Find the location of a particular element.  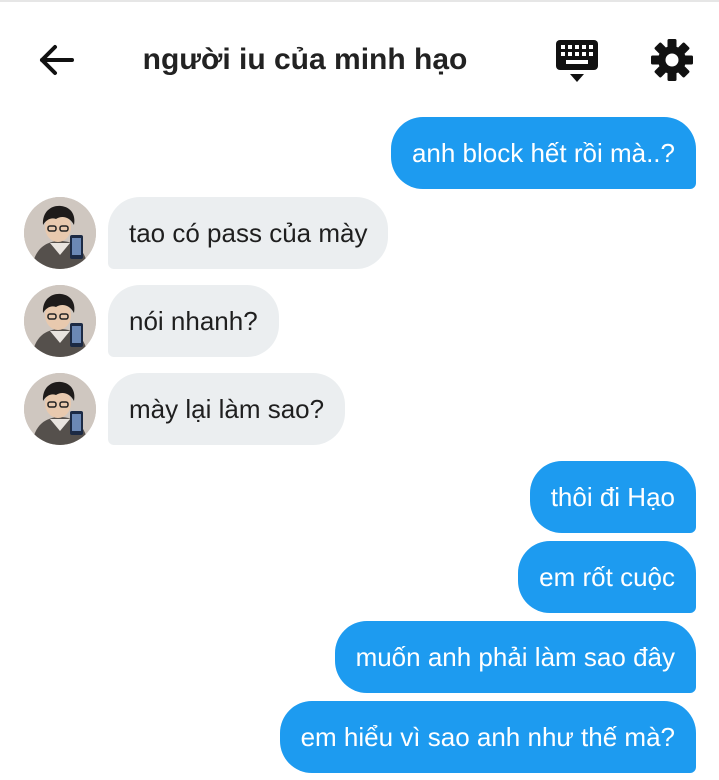

incoming-message: tao có pass của mày is located at coordinates (248, 233).